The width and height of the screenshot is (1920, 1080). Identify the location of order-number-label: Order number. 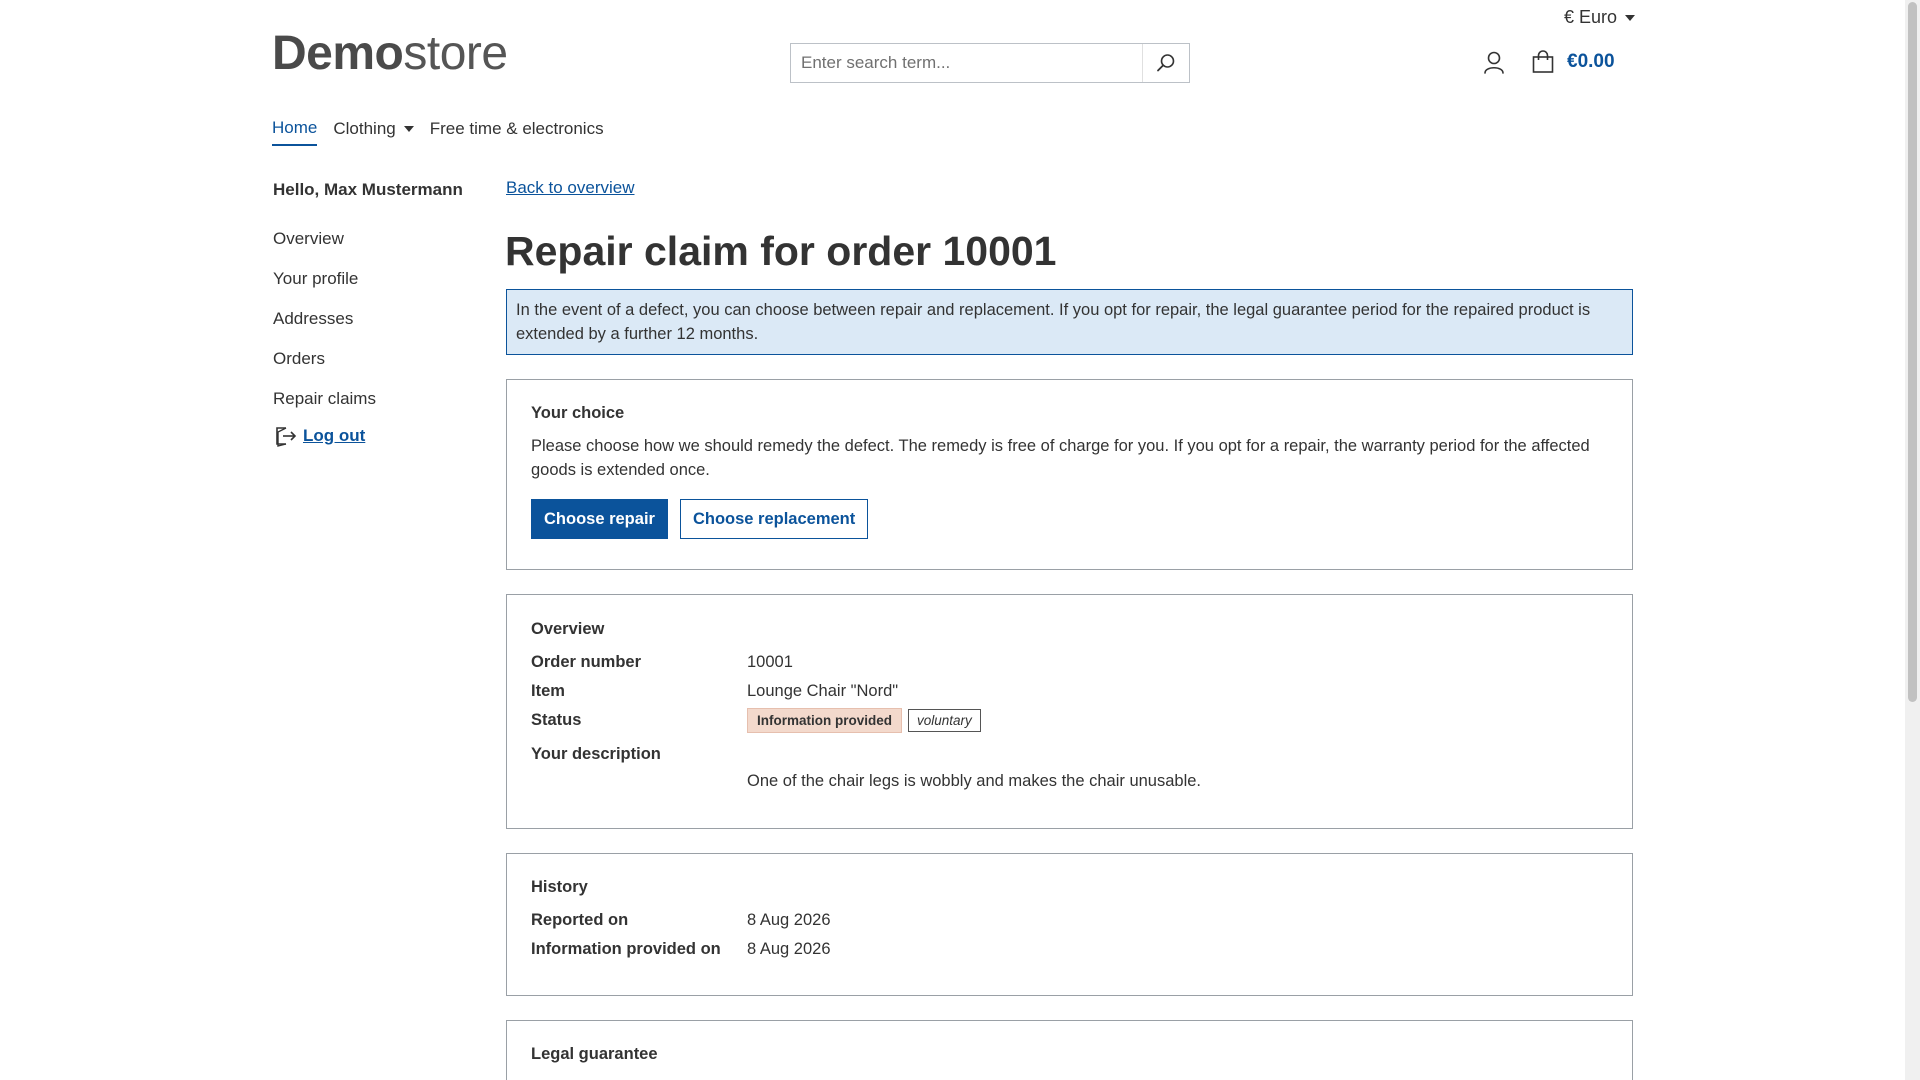
(586, 662).